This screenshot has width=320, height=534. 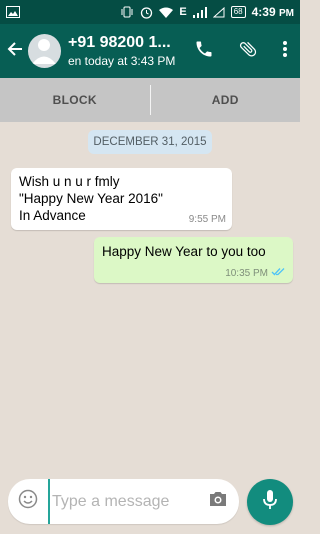 What do you see at coordinates (150, 142) in the screenshot?
I see `date-separator: DECEMBER 31, 2015` at bounding box center [150, 142].